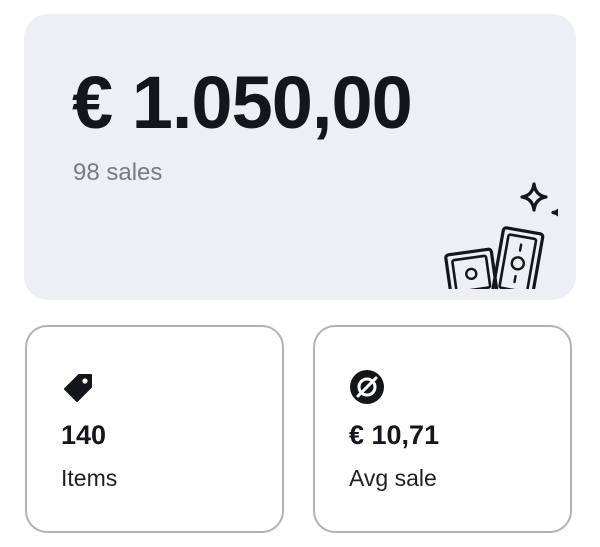  Describe the element at coordinates (118, 172) in the screenshot. I see `sales-count: 98 sales` at that location.